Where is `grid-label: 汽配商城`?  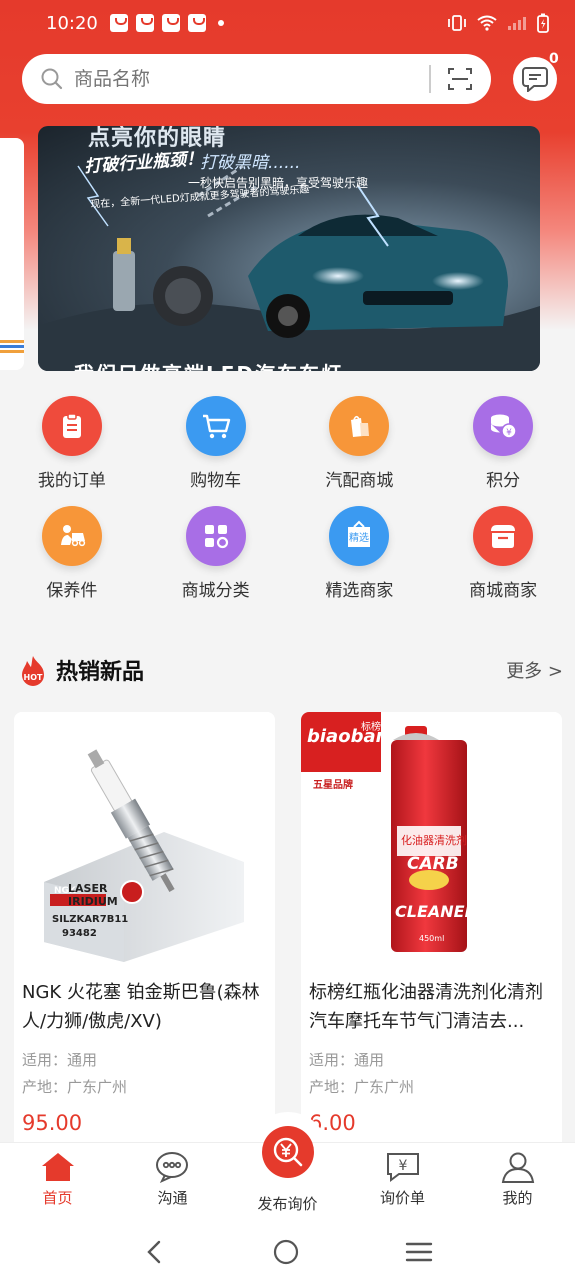 grid-label: 汽配商城 is located at coordinates (359, 481).